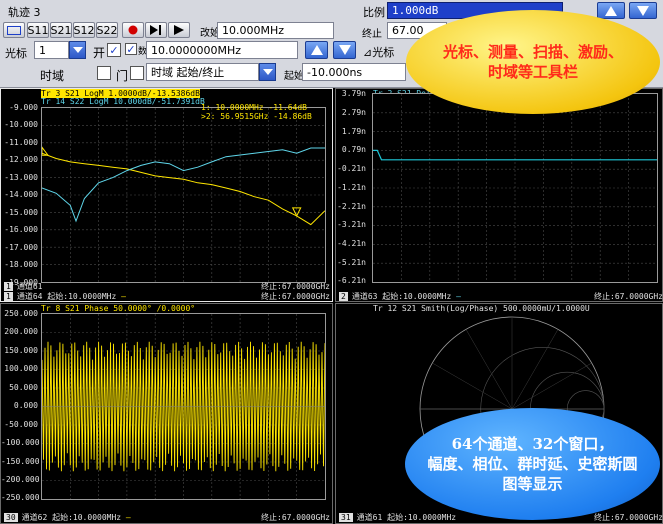 The width and height of the screenshot is (663, 524). I want to click on scale-down-button, so click(643, 10).